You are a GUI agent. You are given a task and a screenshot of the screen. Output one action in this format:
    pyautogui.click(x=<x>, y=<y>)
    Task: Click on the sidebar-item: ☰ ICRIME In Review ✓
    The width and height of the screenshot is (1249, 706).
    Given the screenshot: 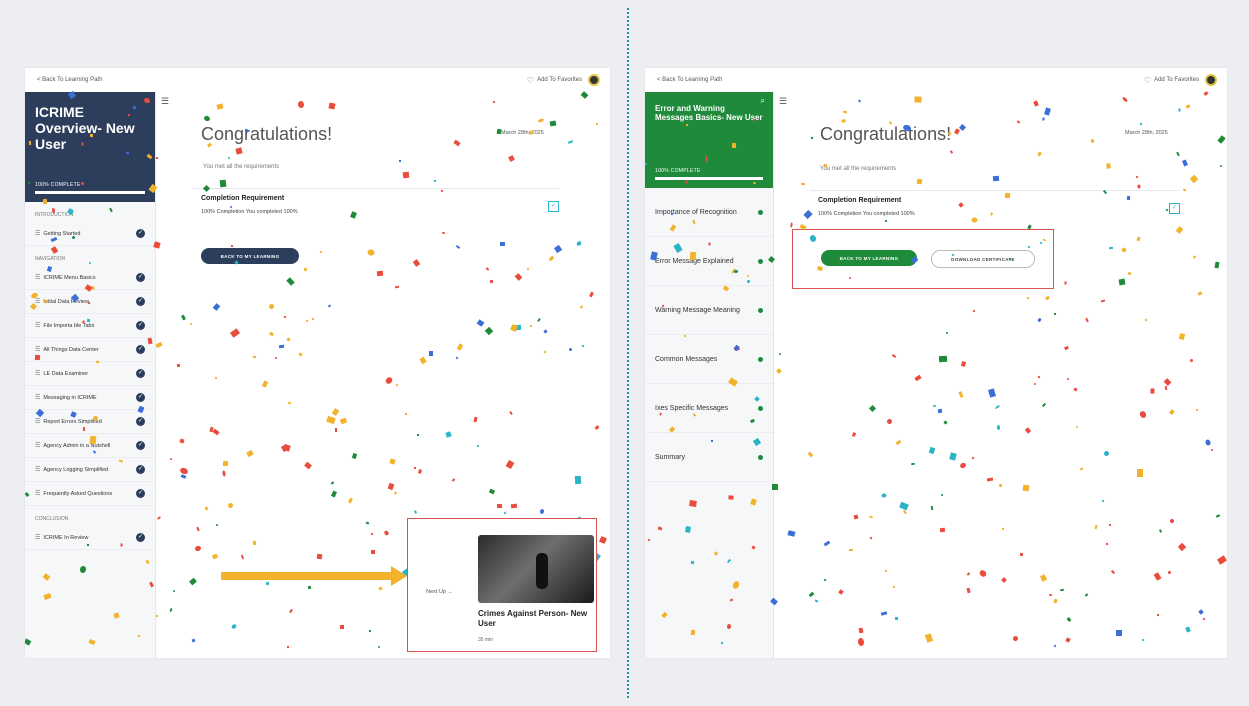 What is the action you would take?
    pyautogui.click(x=90, y=538)
    